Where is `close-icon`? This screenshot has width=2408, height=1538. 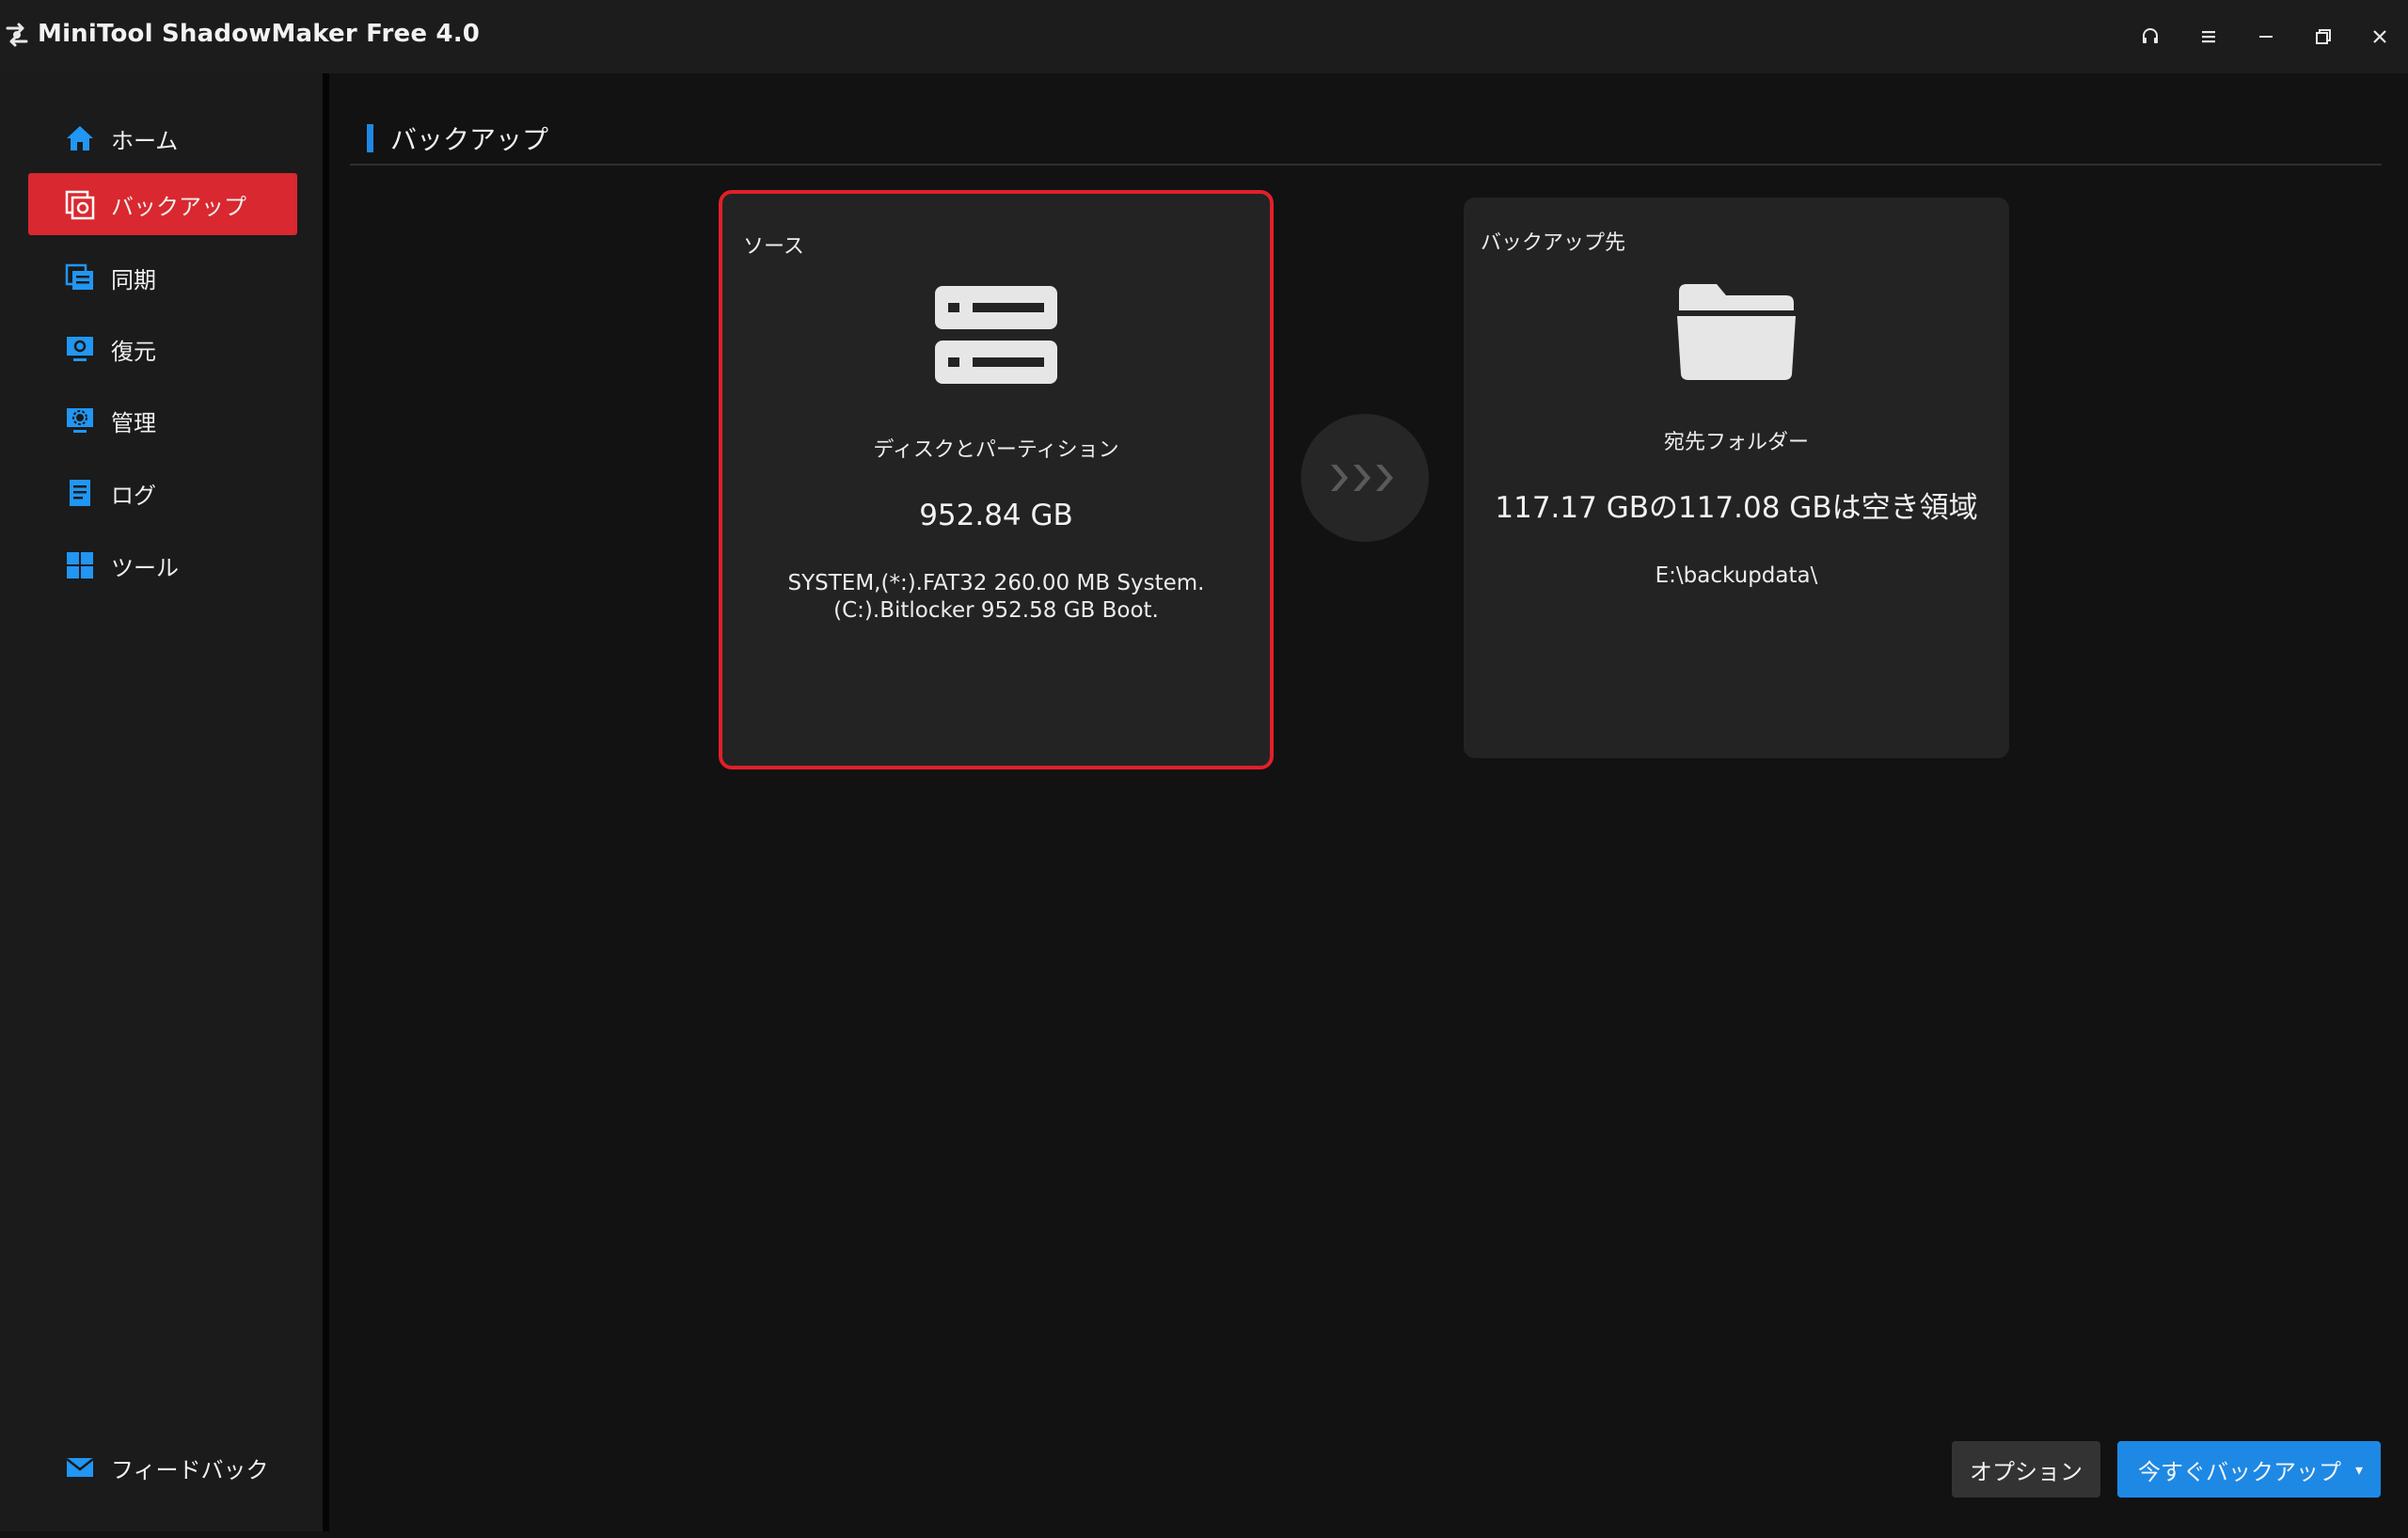
close-icon is located at coordinates (2379, 37).